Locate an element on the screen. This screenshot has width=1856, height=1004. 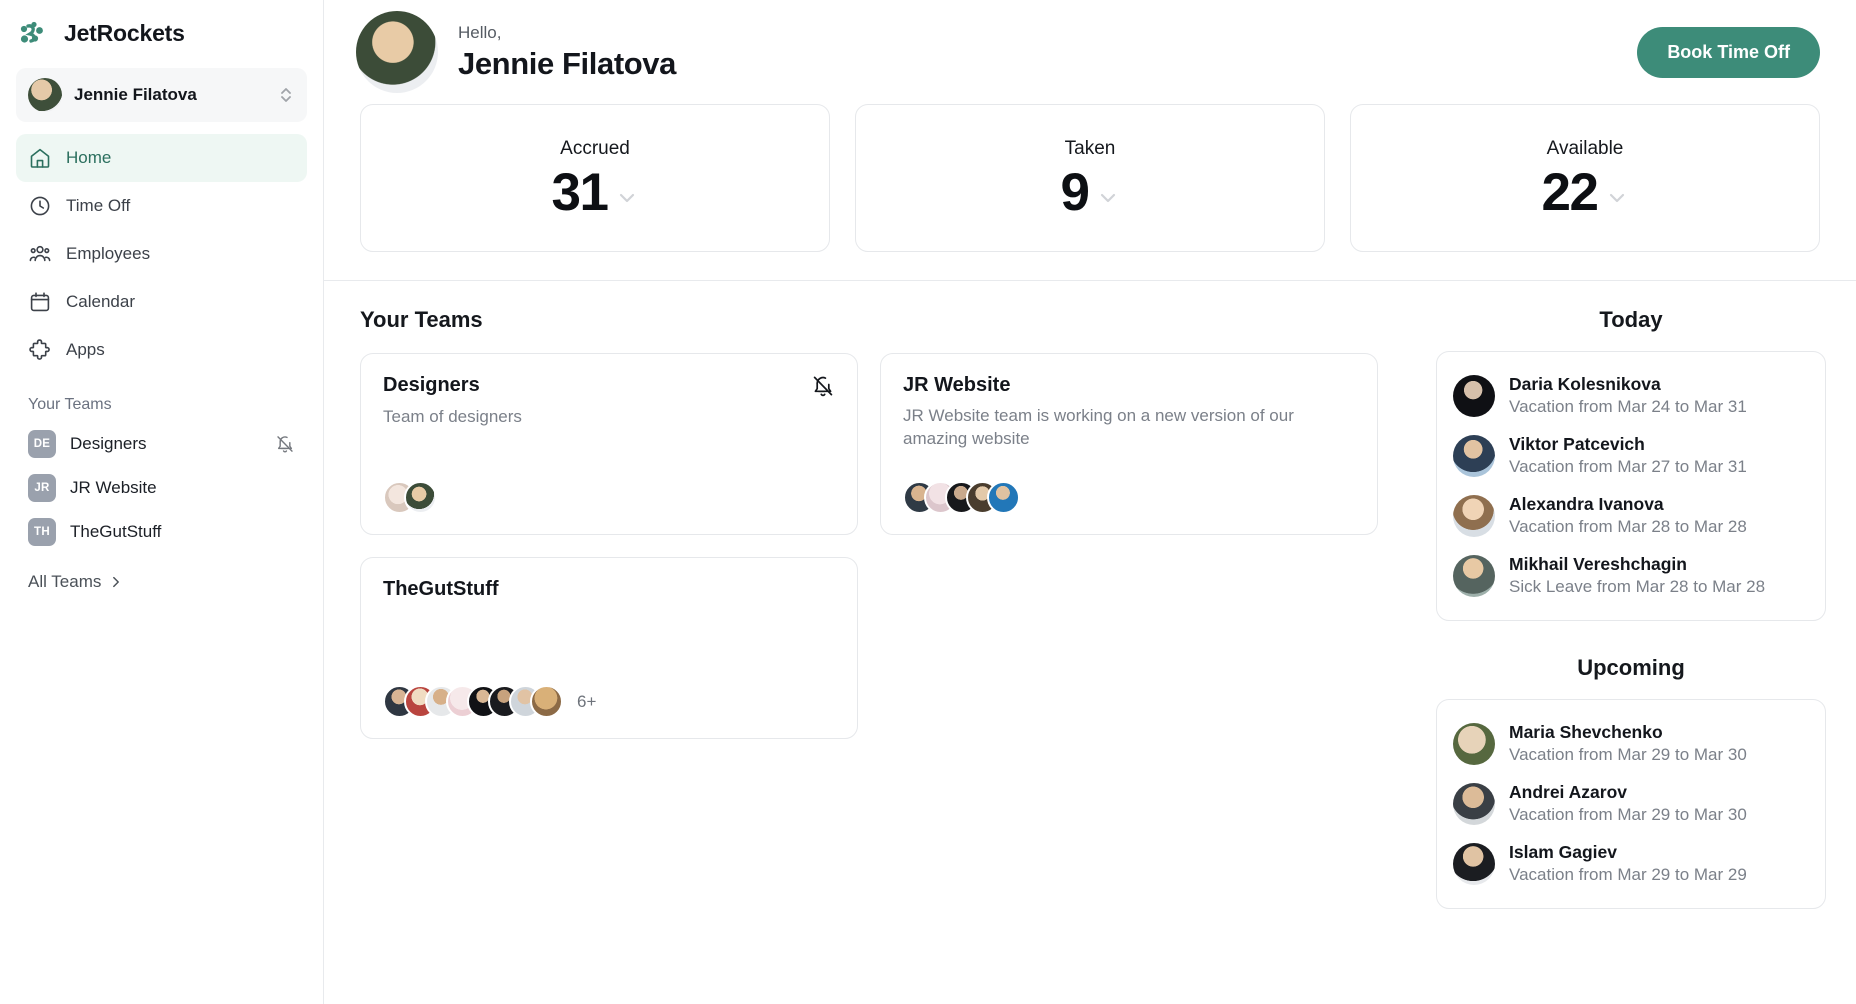
stat-card-taken: Taken 9 is located at coordinates (1090, 178).